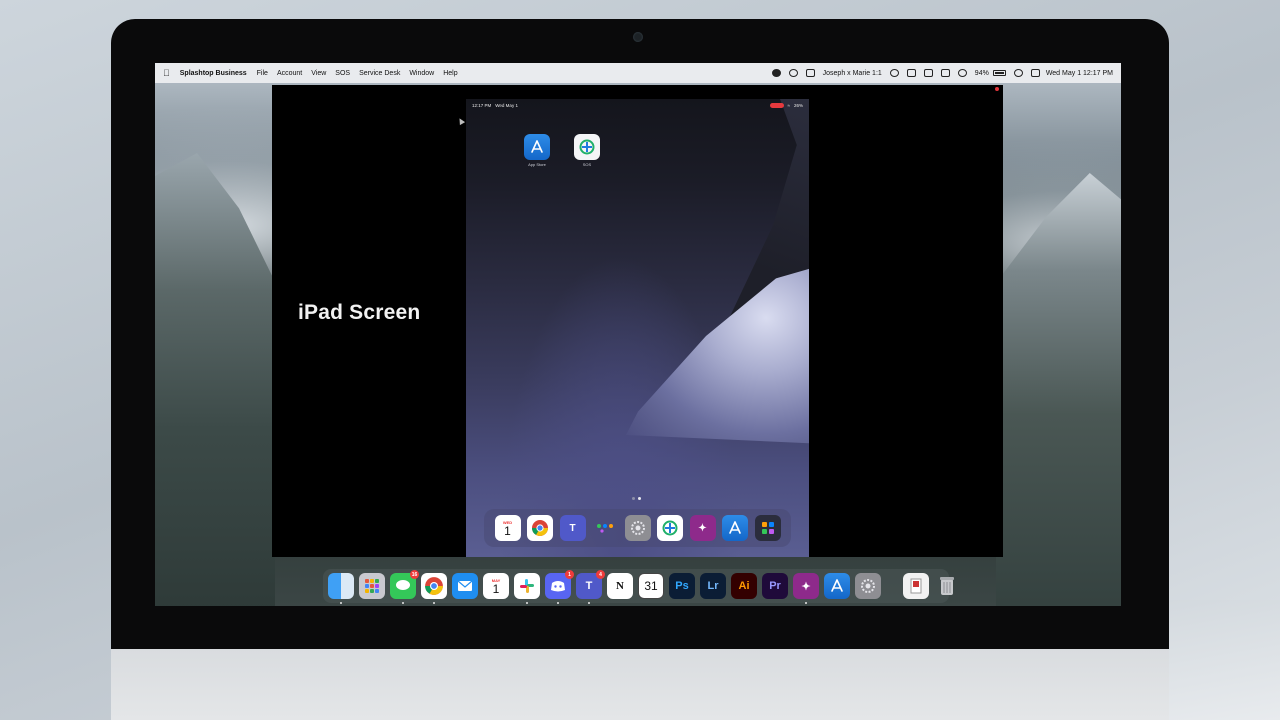 This screenshot has width=1280, height=720. I want to click on wallpaper-mountain-right, so click(1058, 389).